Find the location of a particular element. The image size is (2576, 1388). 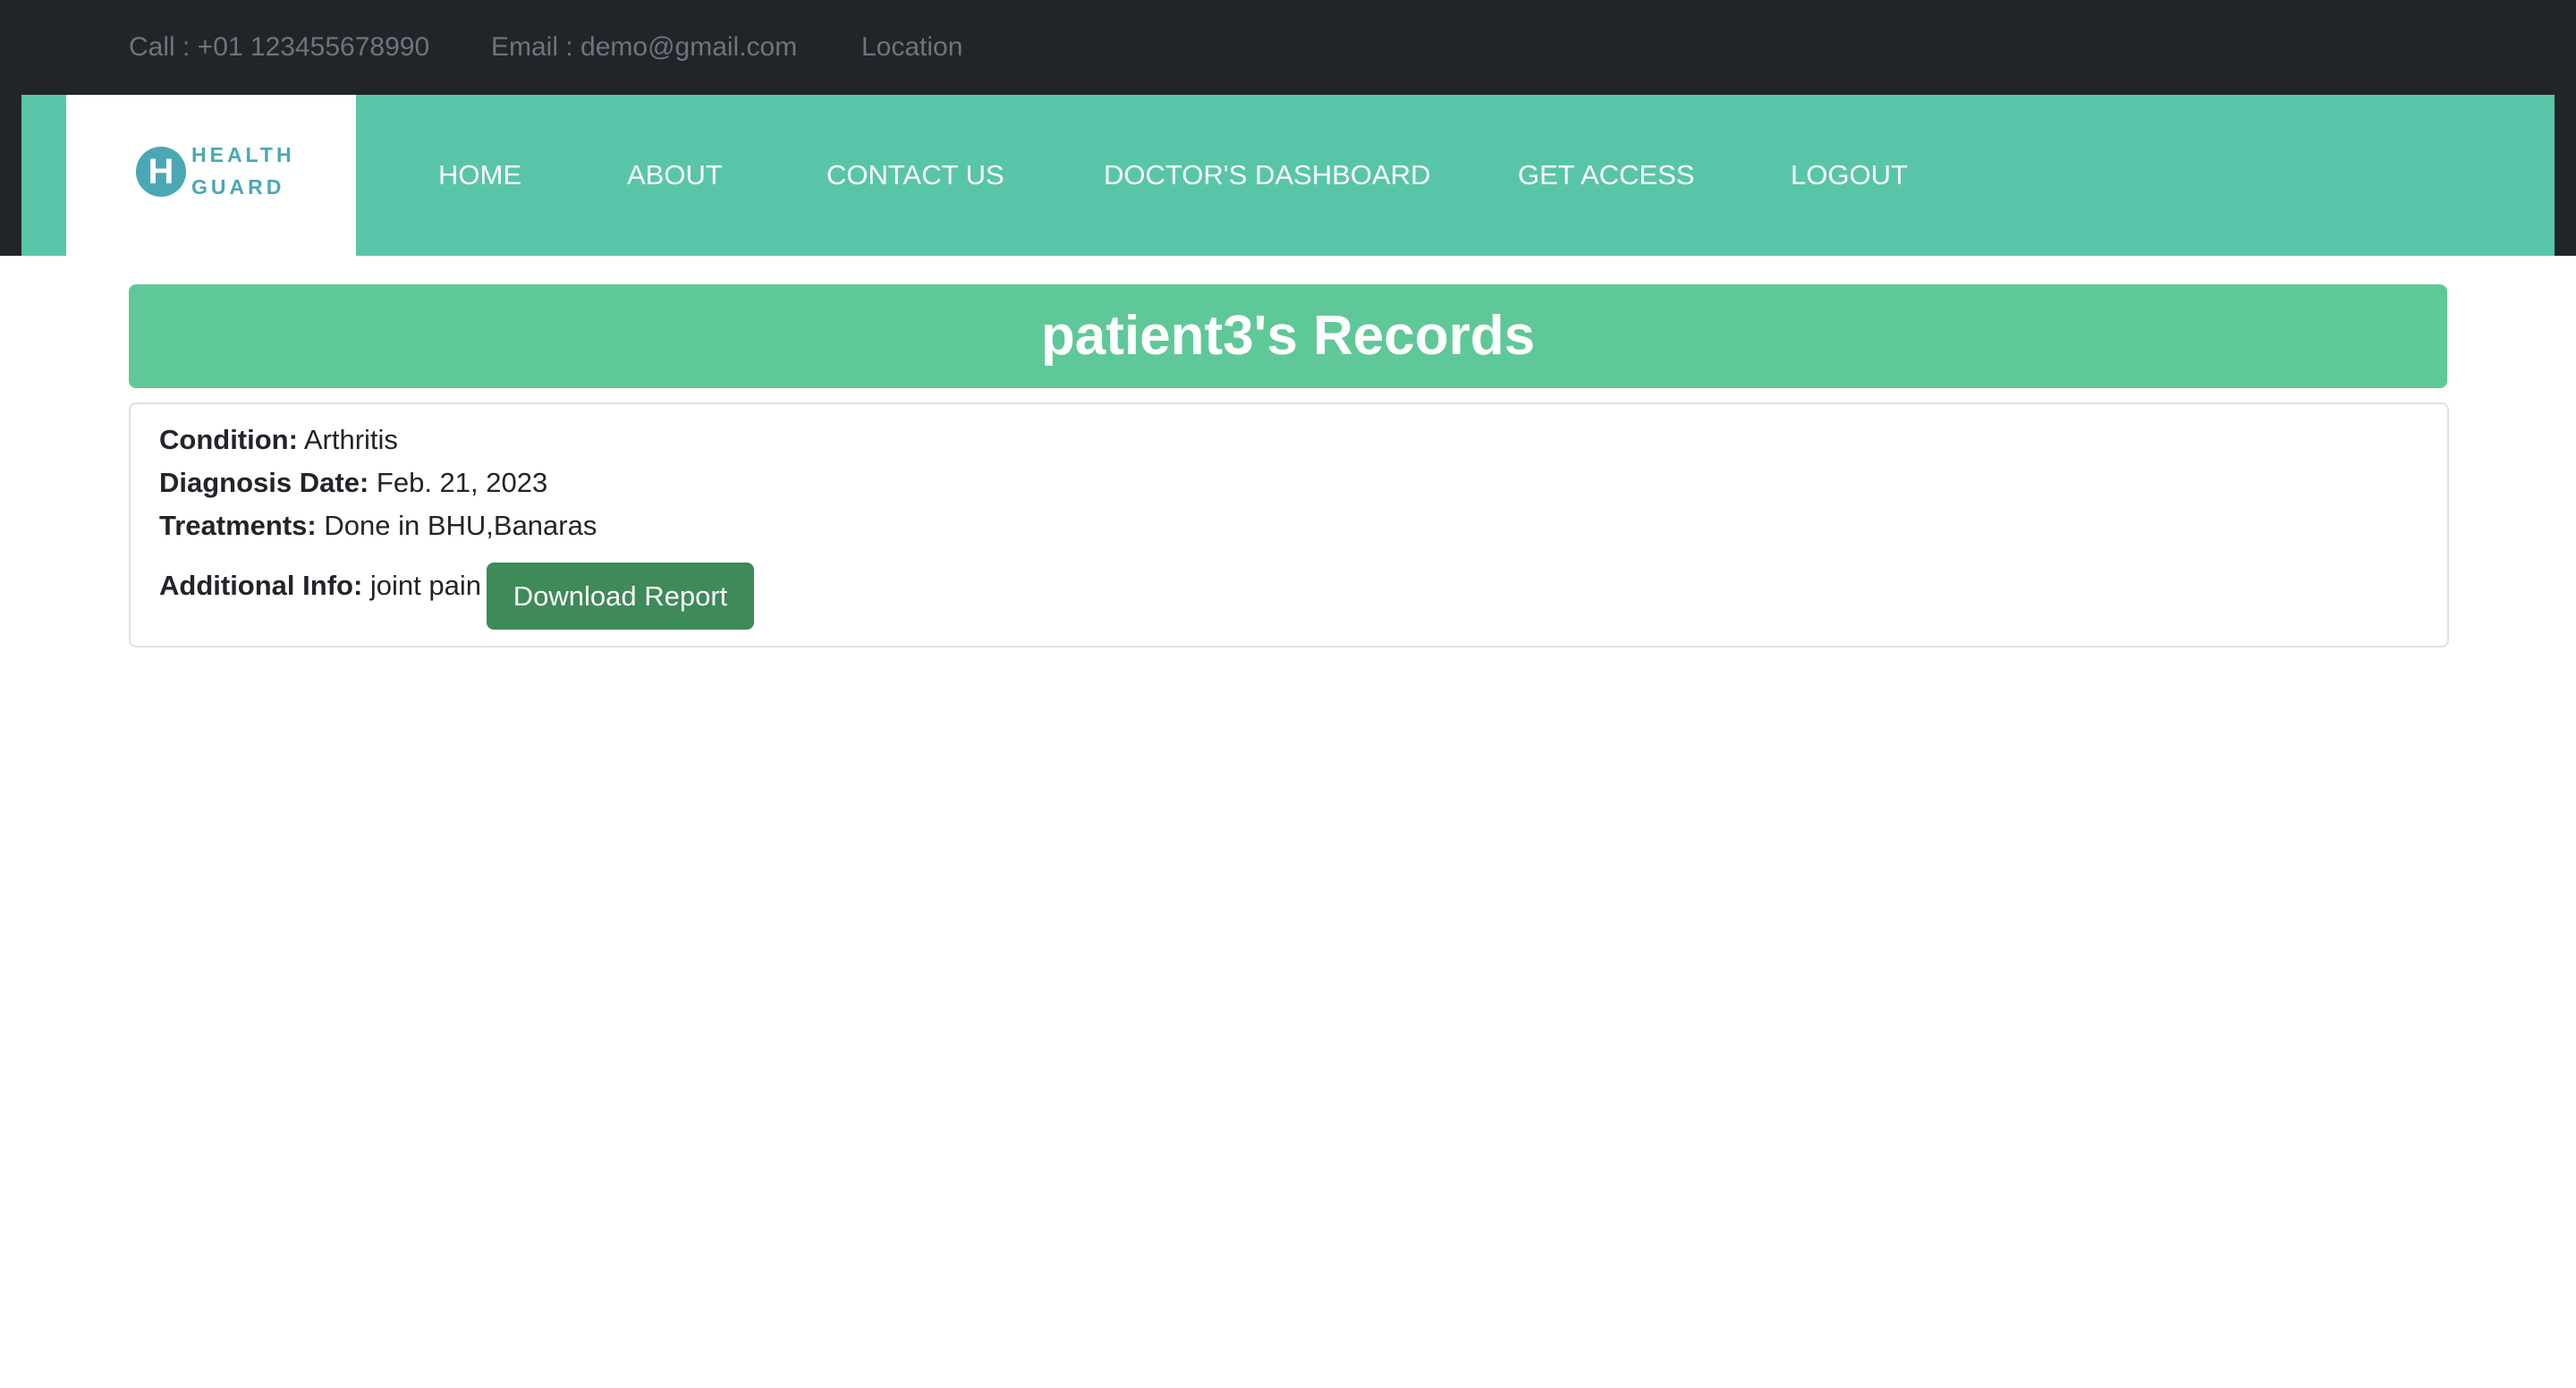

contact-location: Location is located at coordinates (912, 47).